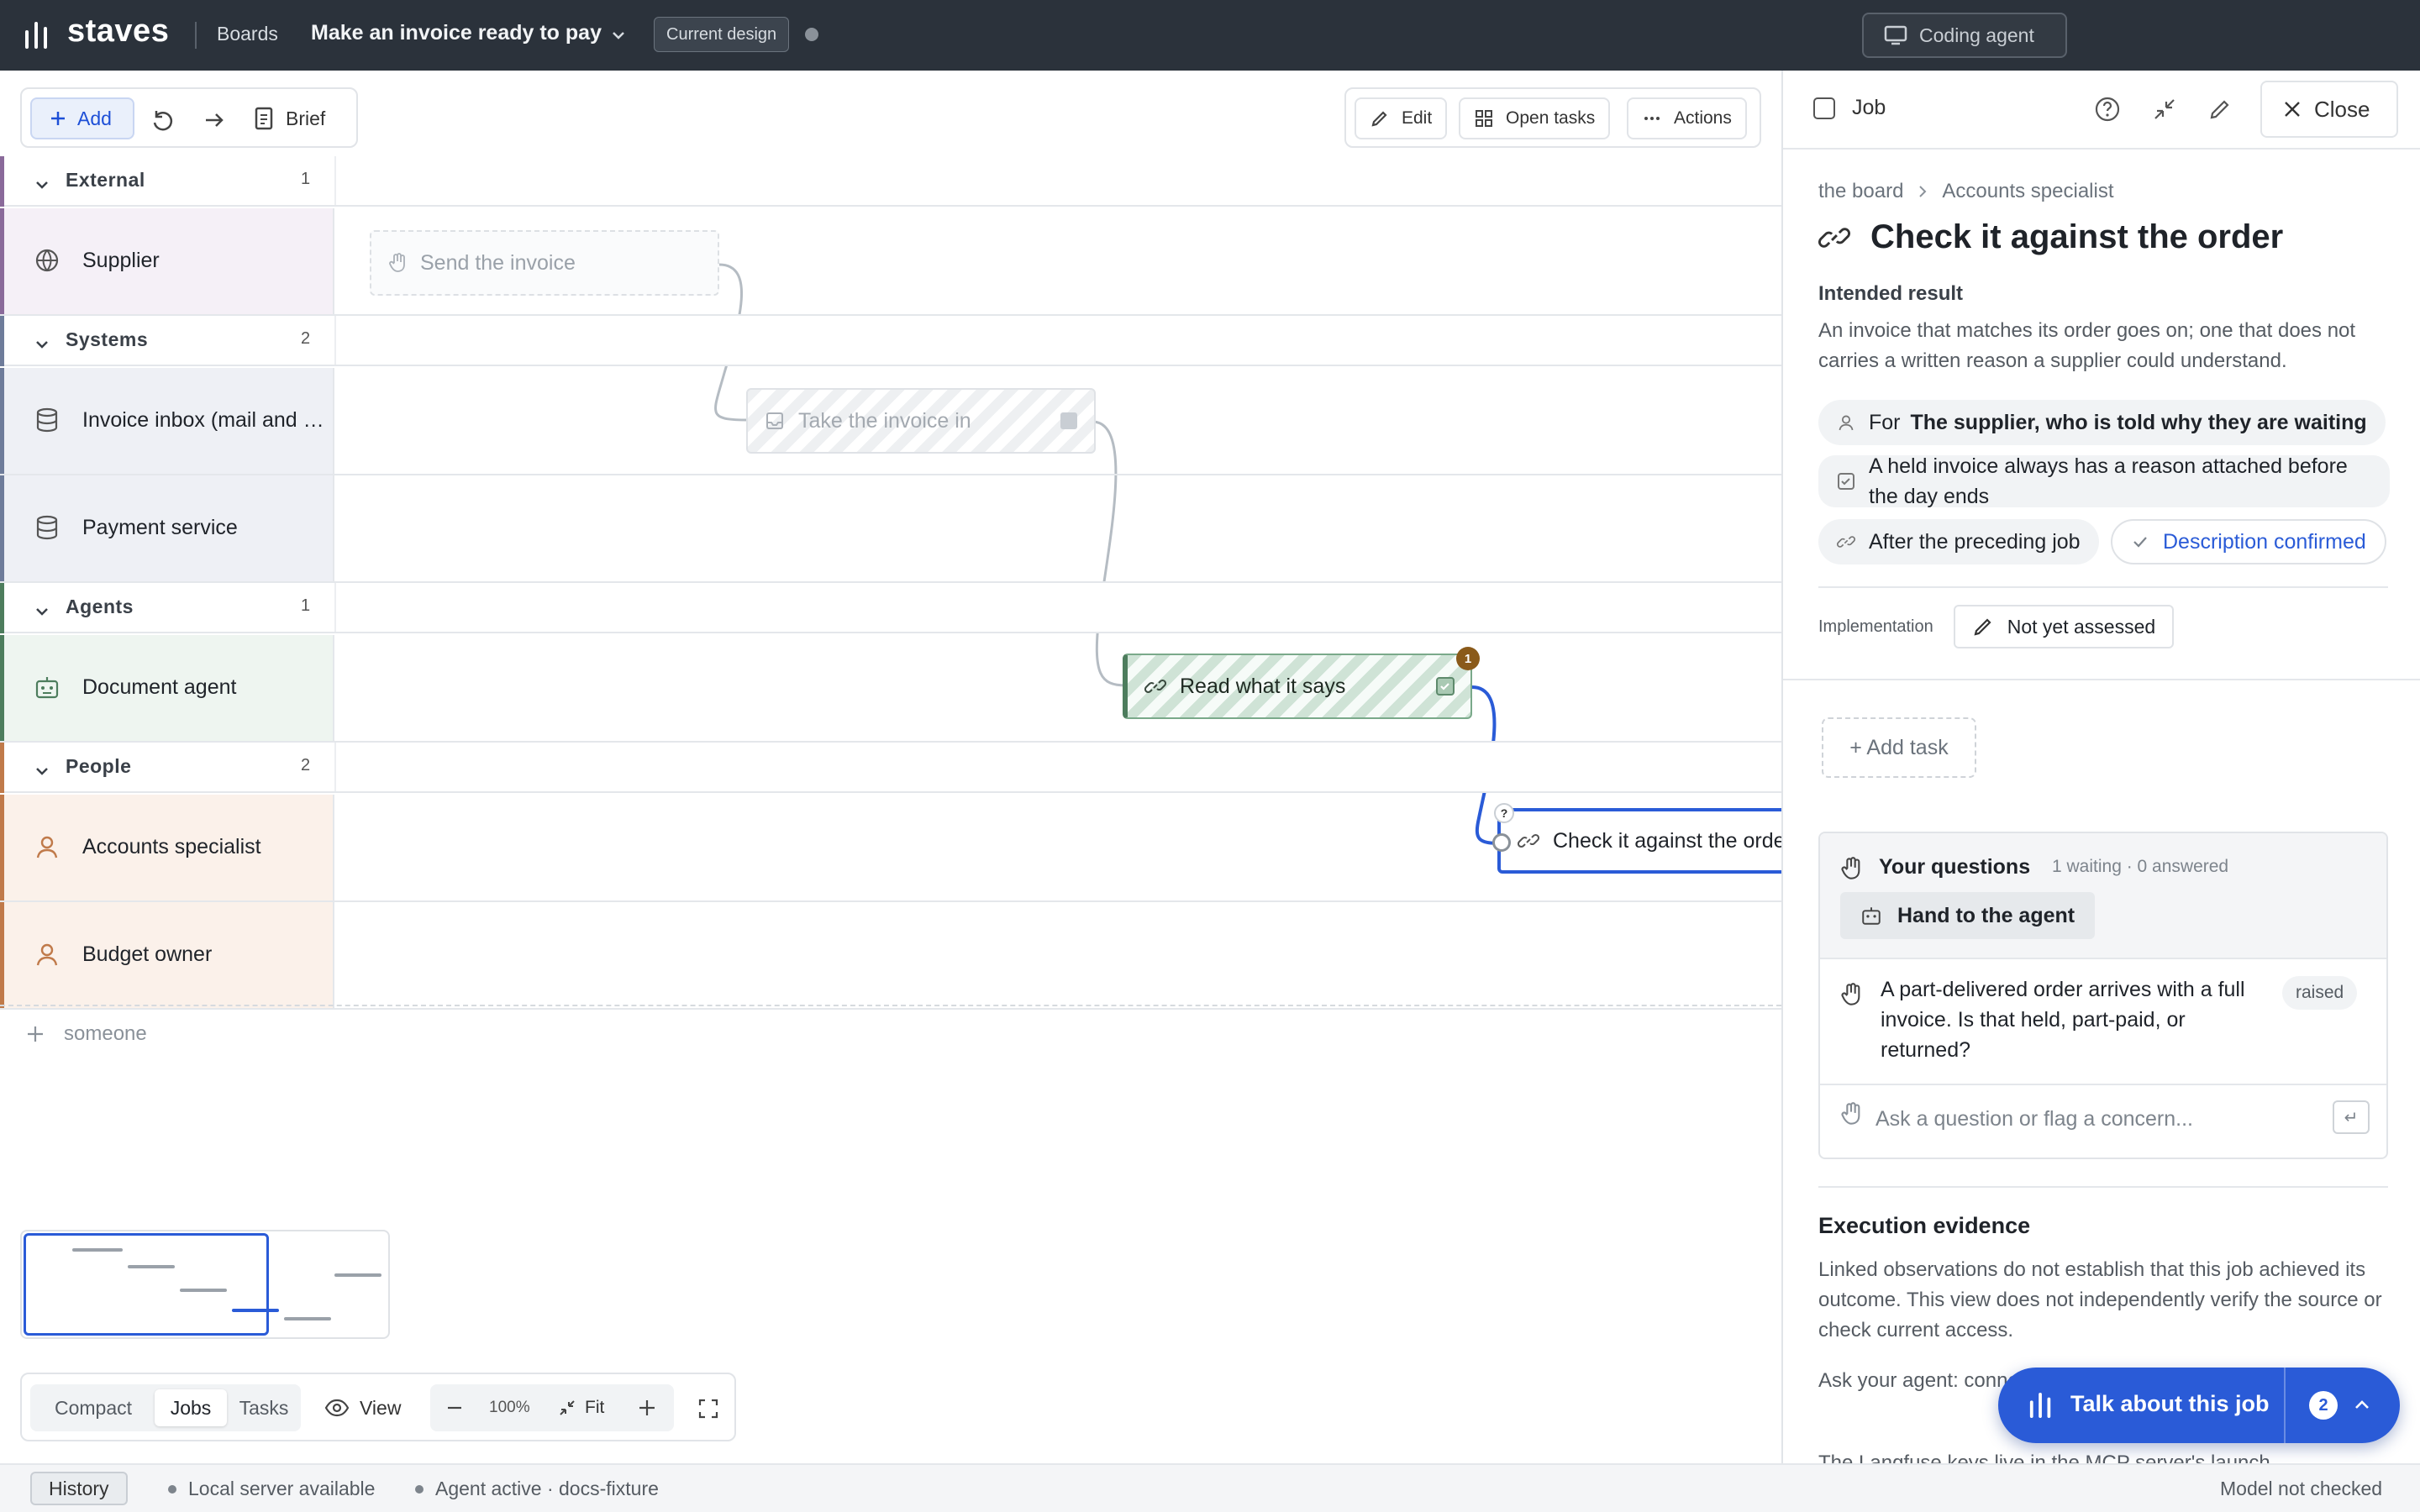 The image size is (2420, 1512). Describe the element at coordinates (454, 1407) in the screenshot. I see `zoom-out-button` at that location.